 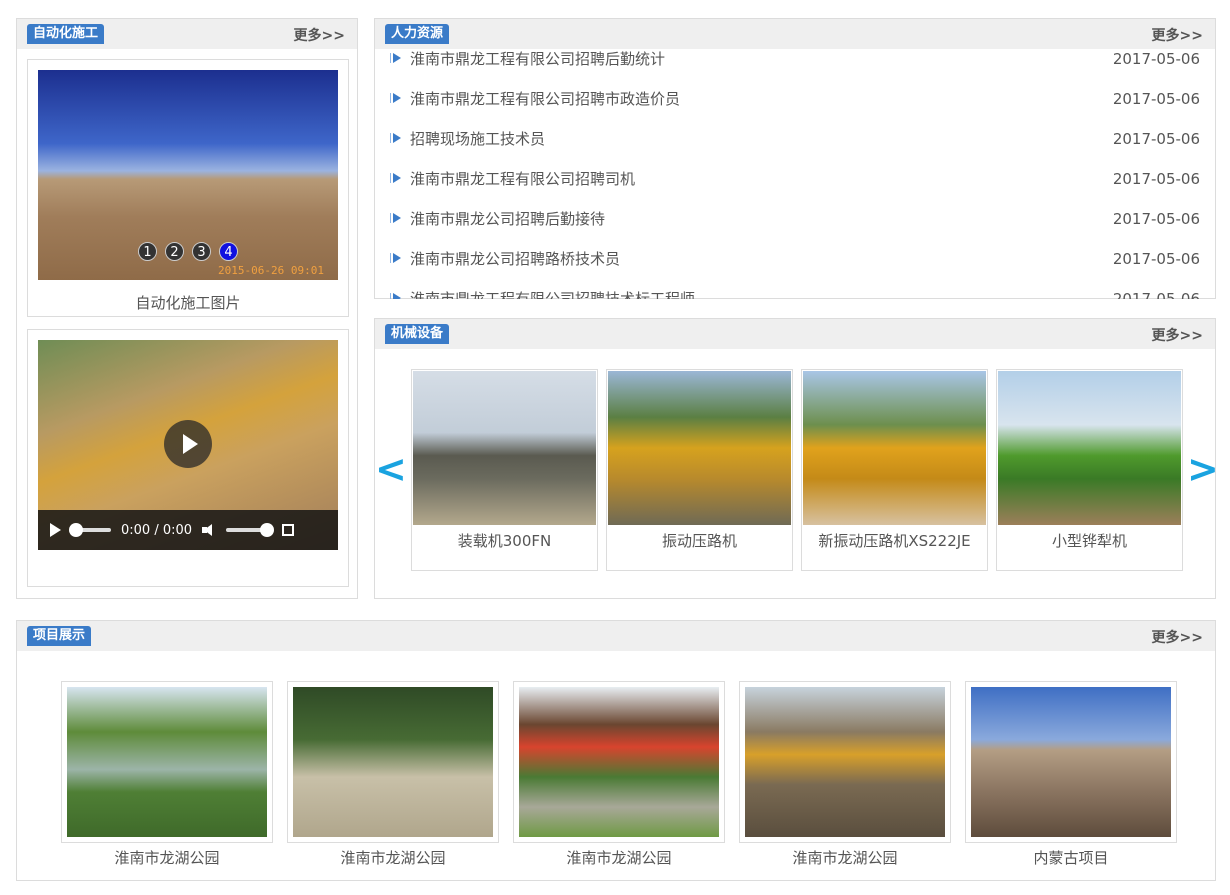 What do you see at coordinates (188, 251) in the screenshot?
I see `slideshow-dots: 1 2 3 4` at bounding box center [188, 251].